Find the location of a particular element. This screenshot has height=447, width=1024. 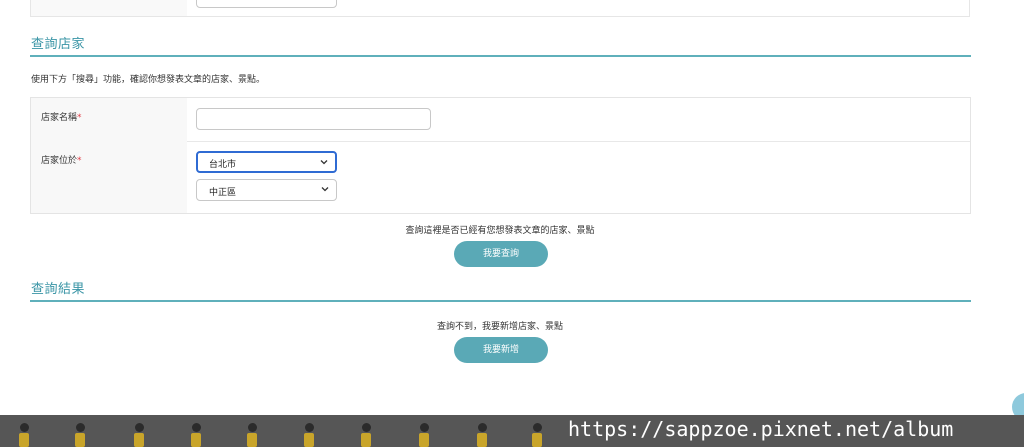

result-section-title: 查詢結果 is located at coordinates (58, 289).